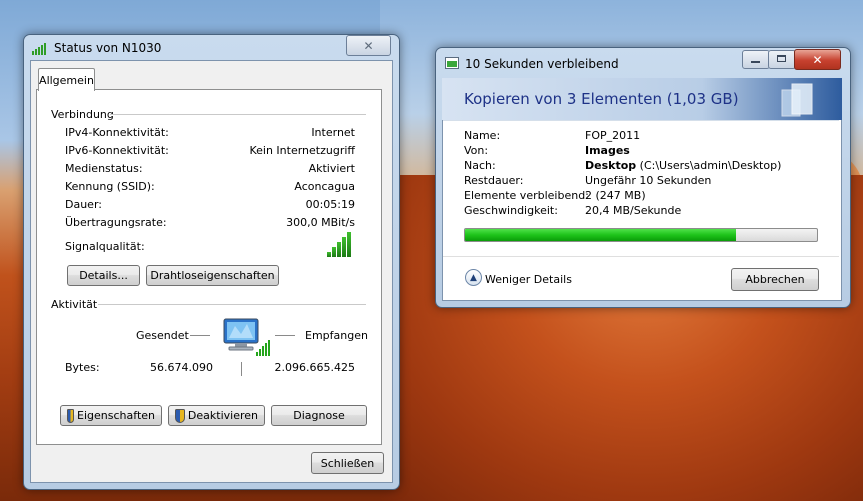 The height and width of the screenshot is (501, 863). What do you see at coordinates (116, 222) in the screenshot?
I see `transfer-rate-label: Übertragungsrate:` at bounding box center [116, 222].